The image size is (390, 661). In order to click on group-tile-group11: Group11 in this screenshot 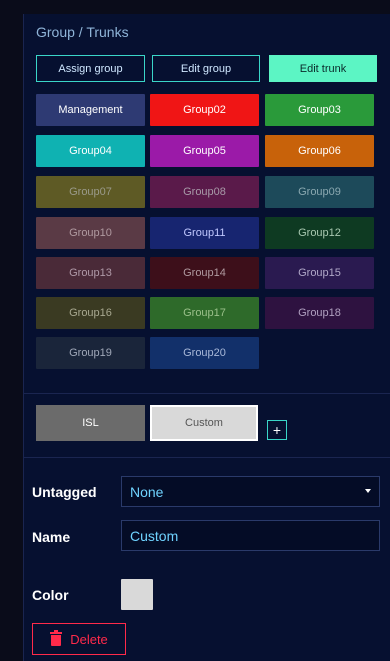, I will do `click(204, 233)`.